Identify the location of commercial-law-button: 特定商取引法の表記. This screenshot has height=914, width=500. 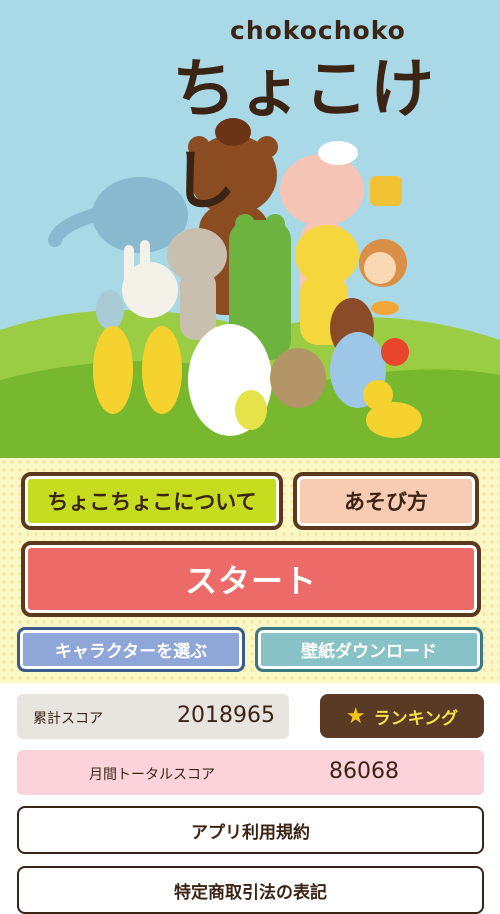
(250, 890).